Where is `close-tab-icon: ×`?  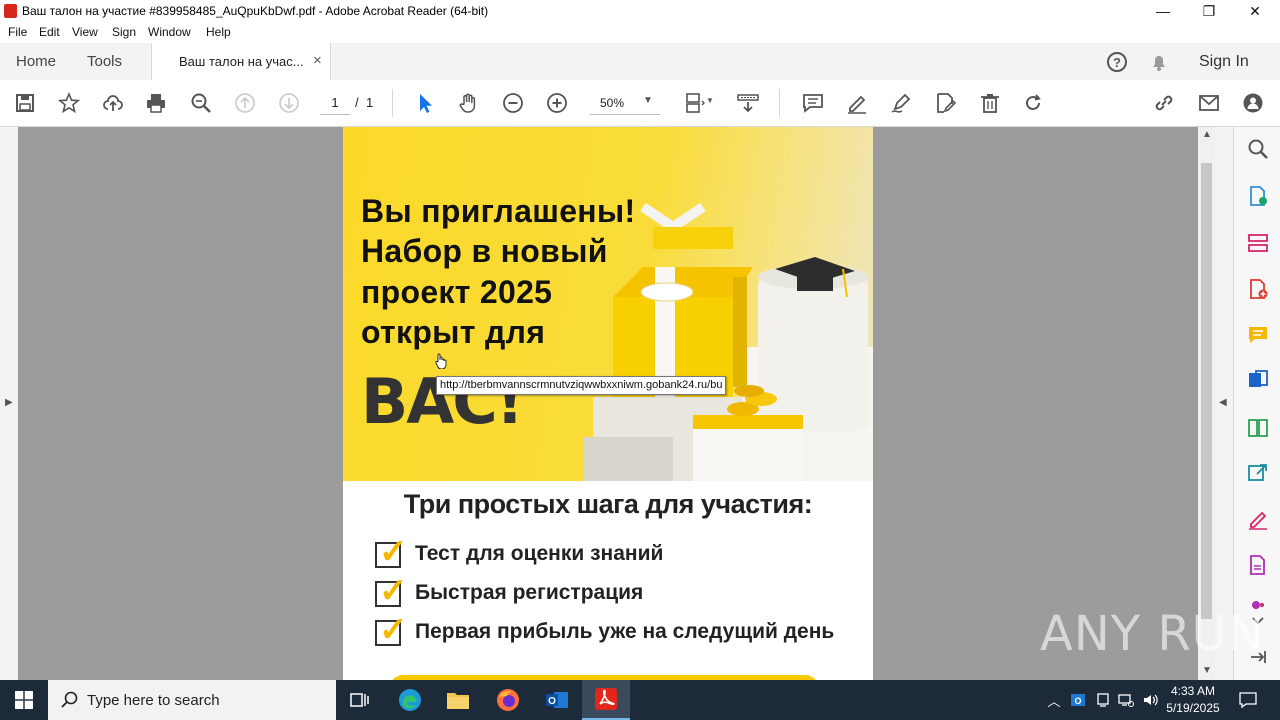 close-tab-icon: × is located at coordinates (317, 60).